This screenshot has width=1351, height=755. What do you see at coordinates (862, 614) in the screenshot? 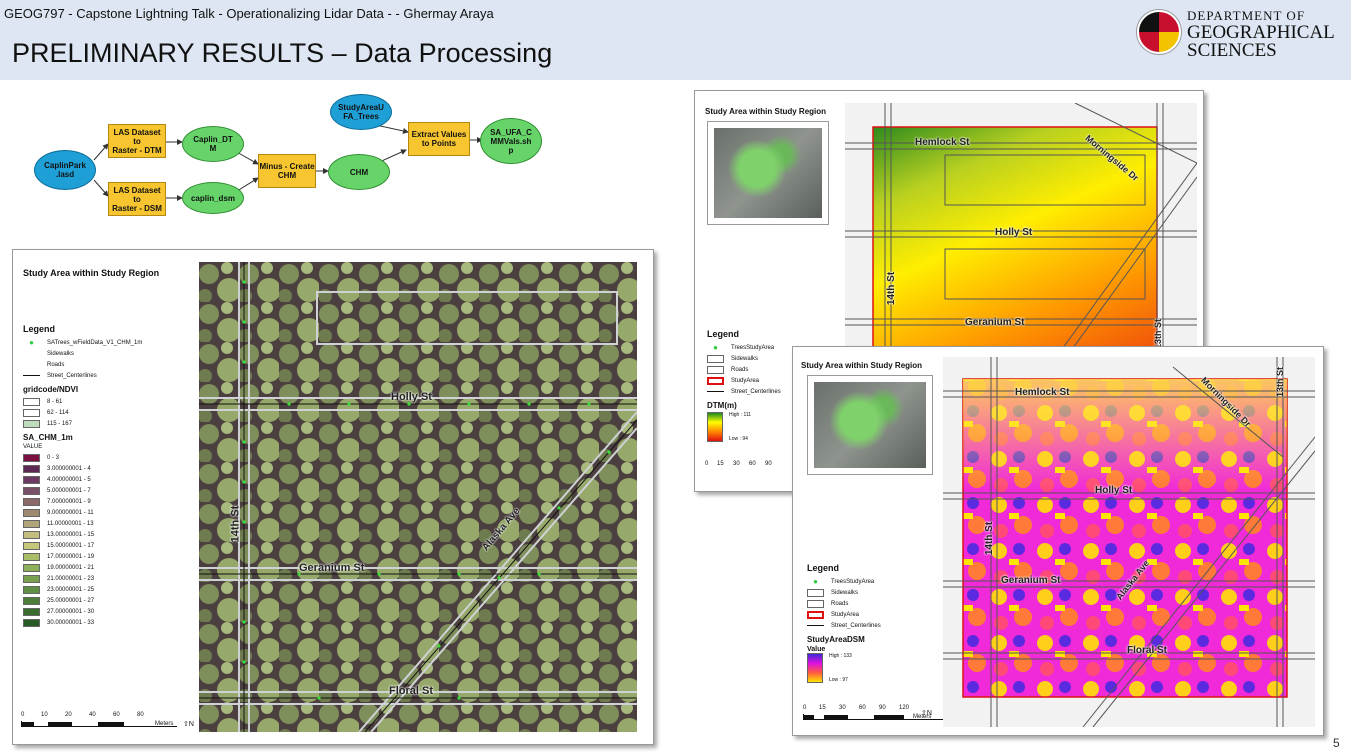
I see `legend-row-studyarea: StudyArea` at bounding box center [862, 614].